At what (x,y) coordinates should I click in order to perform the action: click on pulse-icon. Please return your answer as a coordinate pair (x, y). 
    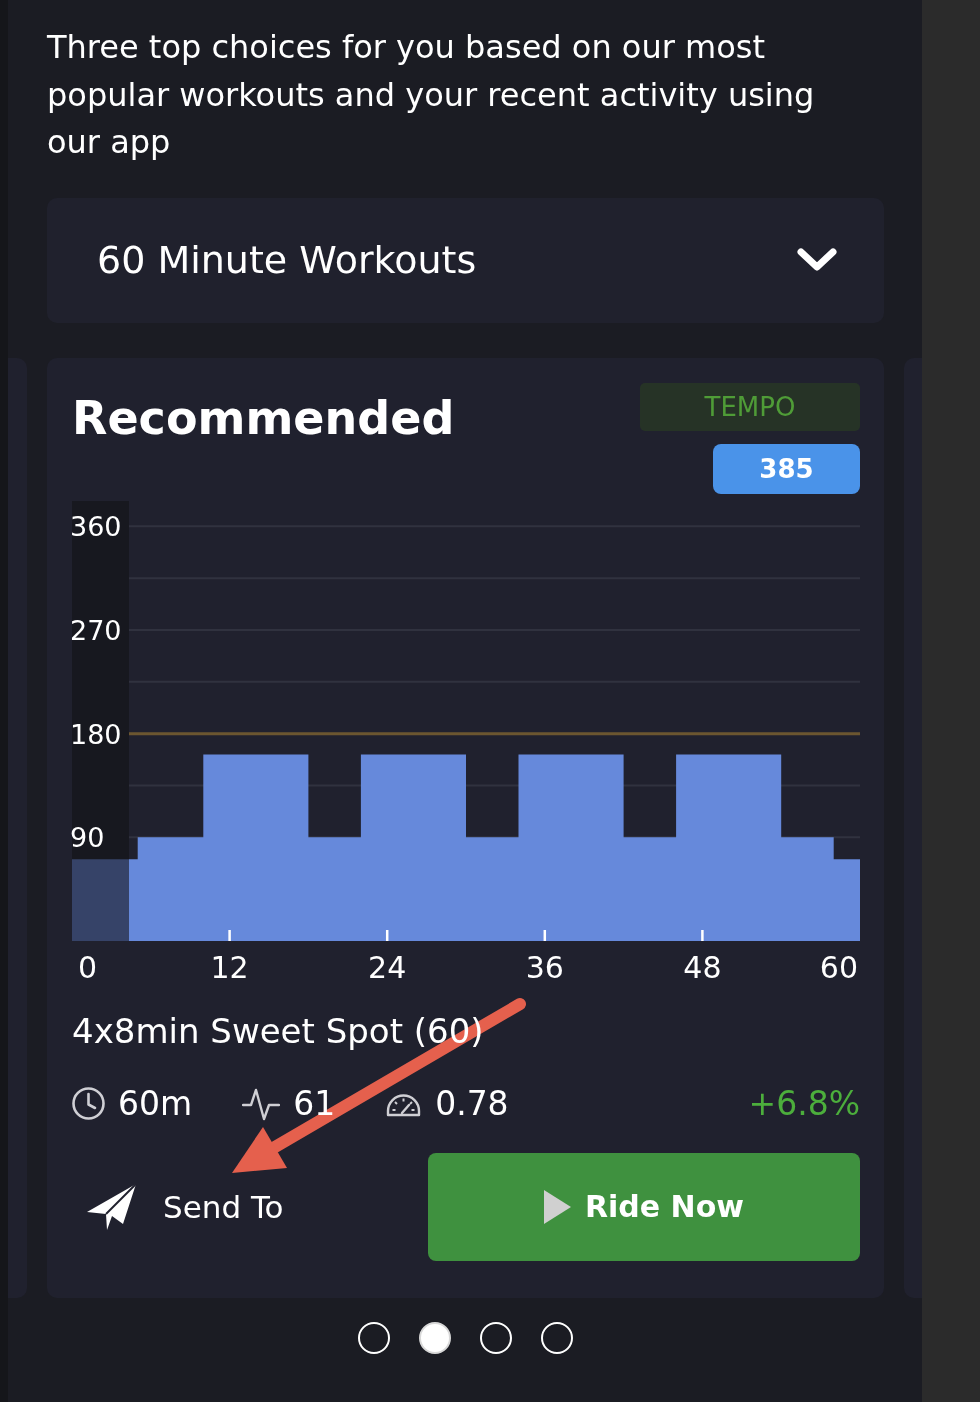
    Looking at the image, I should click on (261, 1103).